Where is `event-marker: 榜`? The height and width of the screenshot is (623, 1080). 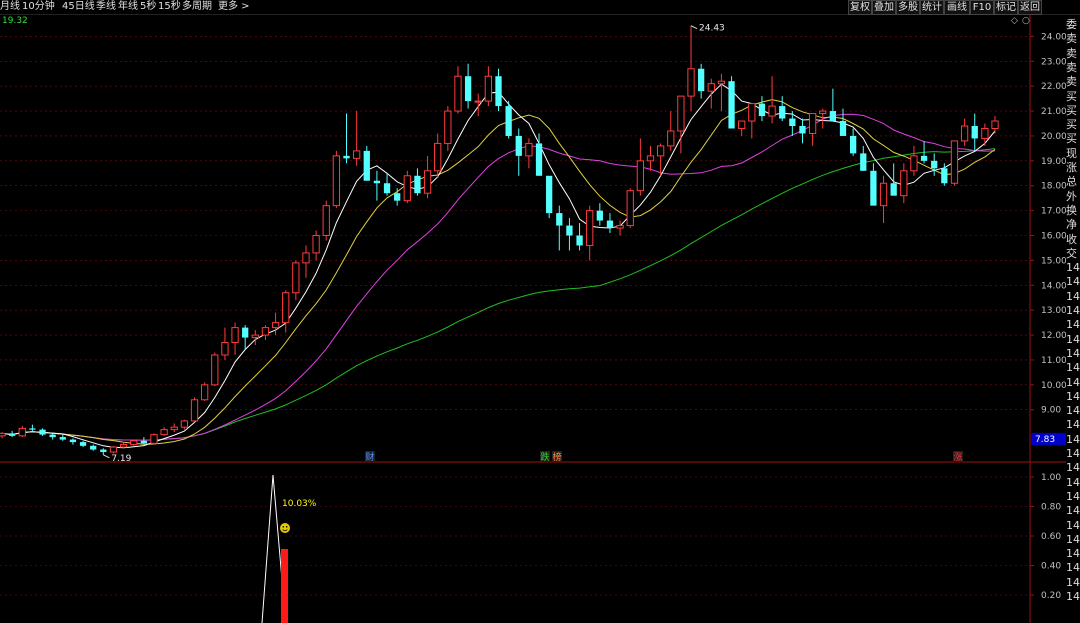 event-marker: 榜 is located at coordinates (557, 457).